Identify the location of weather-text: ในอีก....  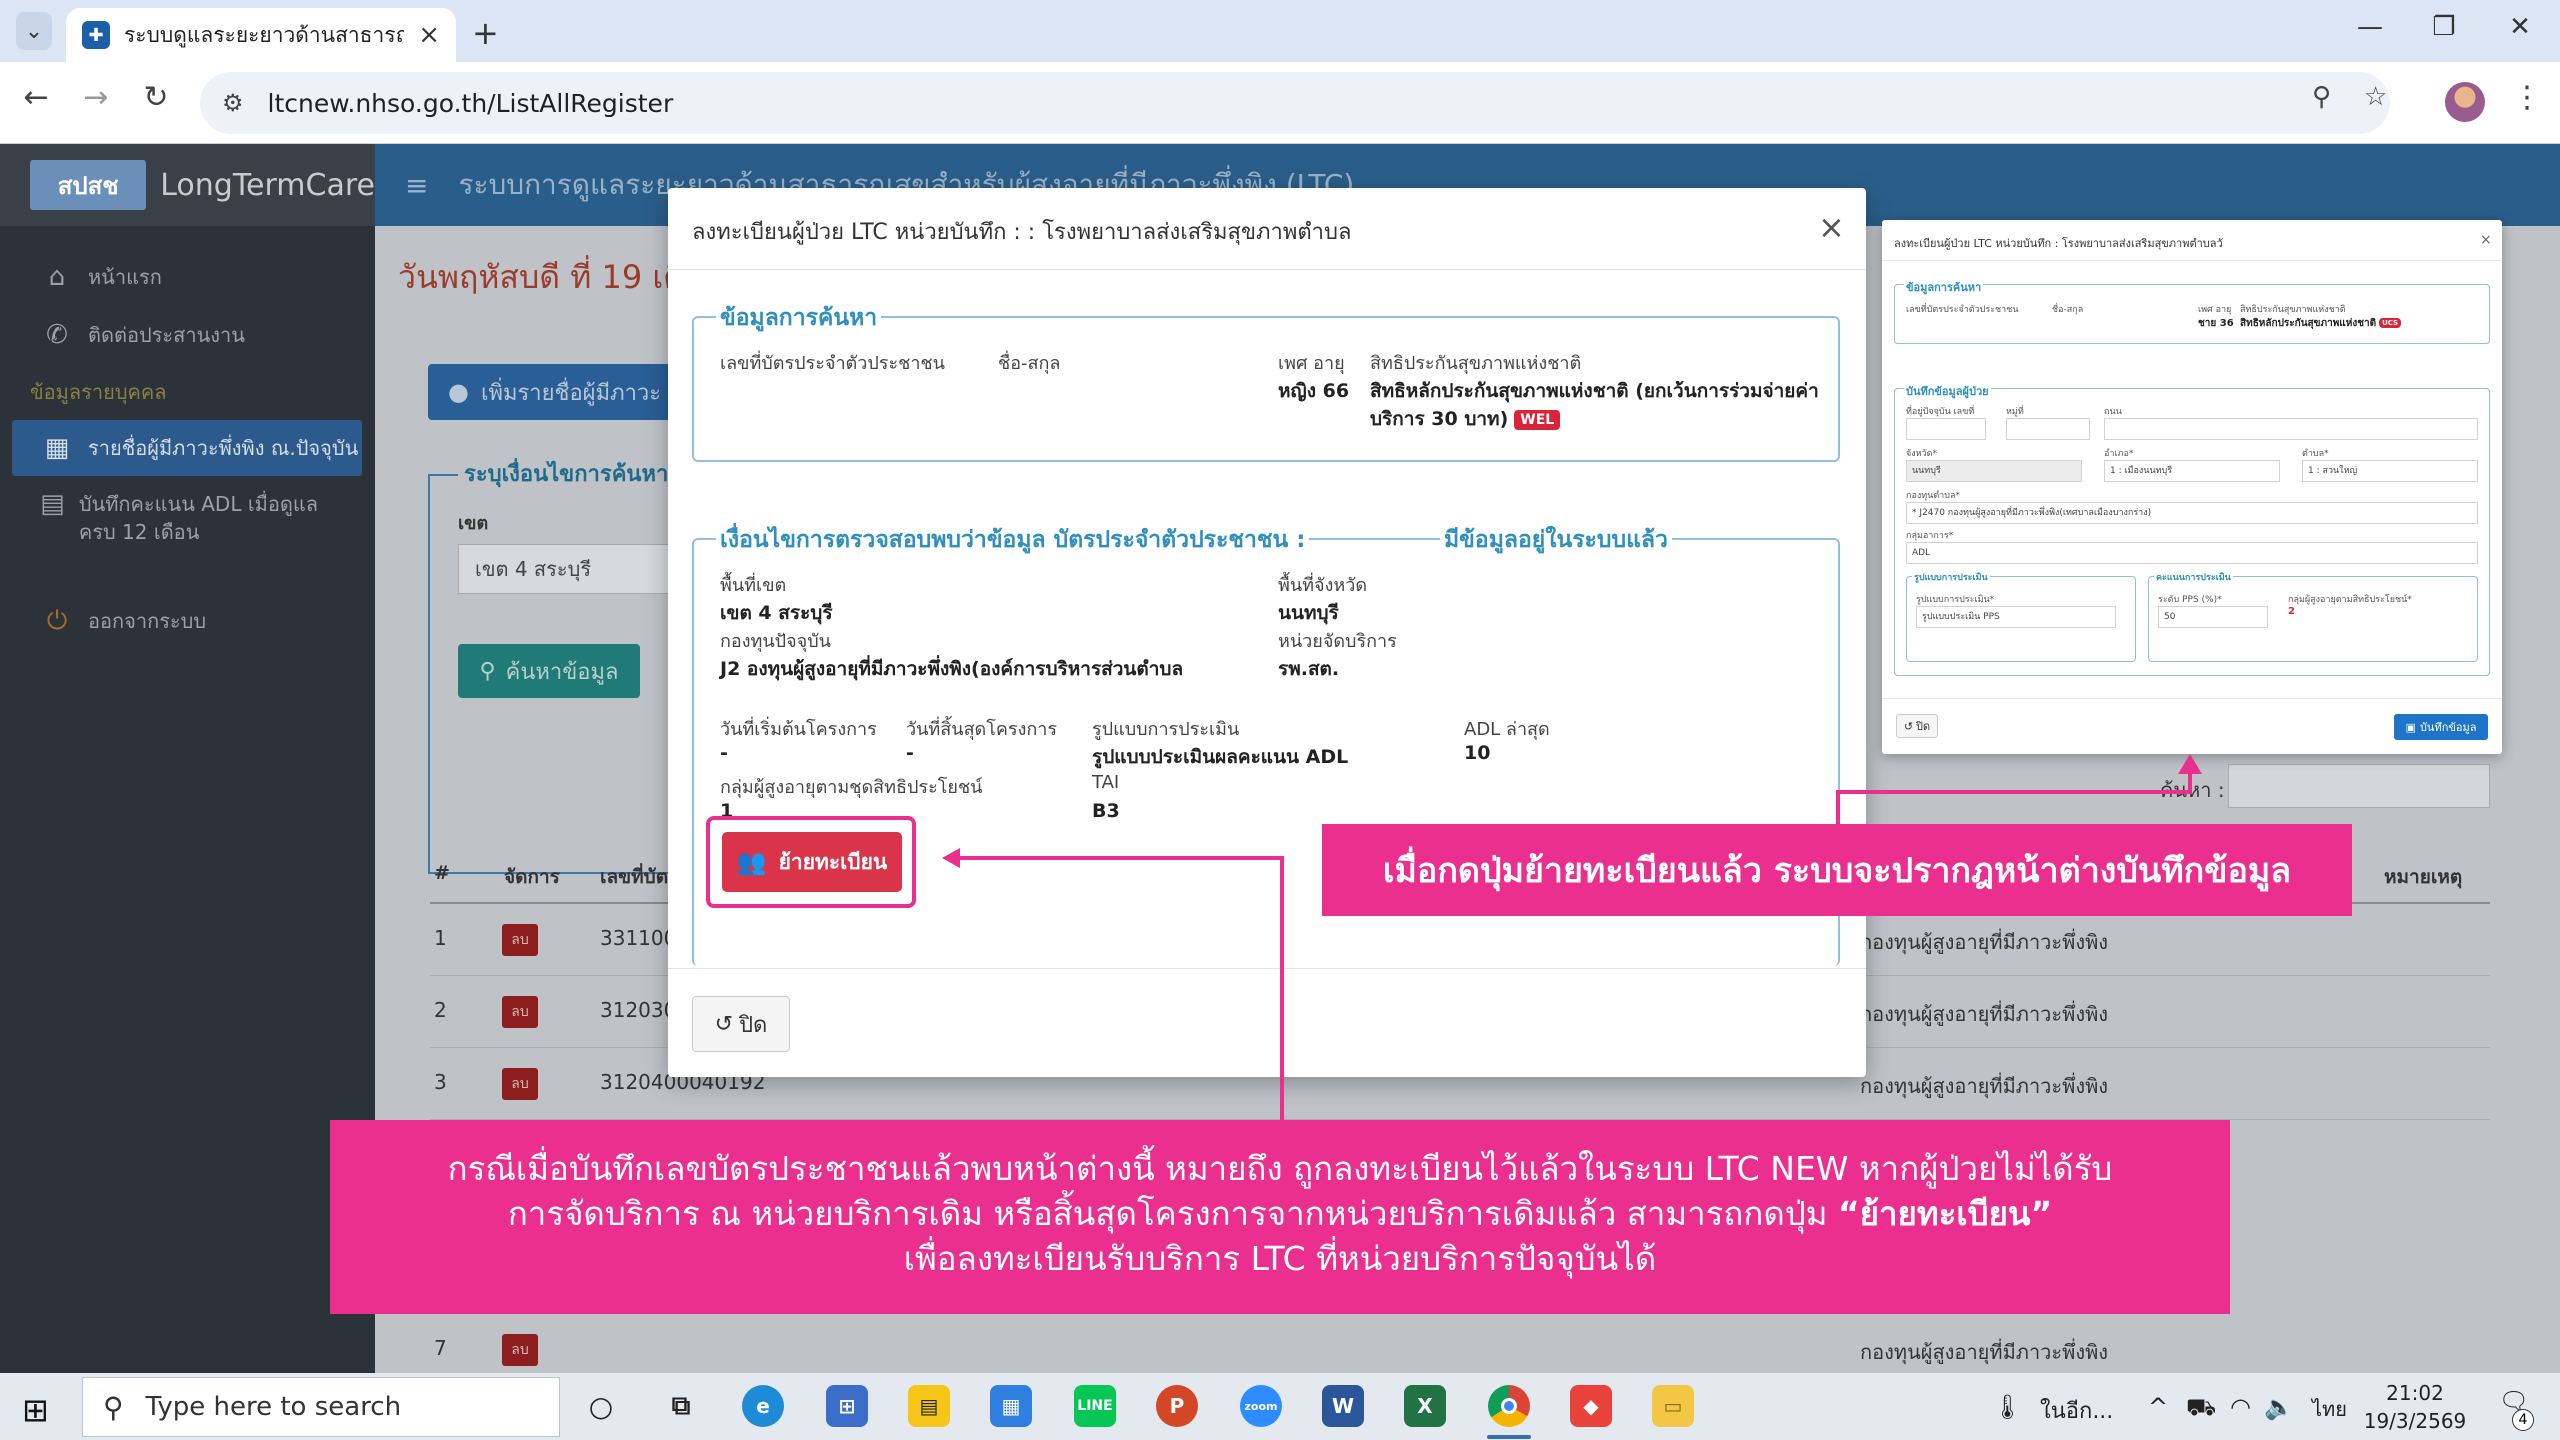
(2076, 1410).